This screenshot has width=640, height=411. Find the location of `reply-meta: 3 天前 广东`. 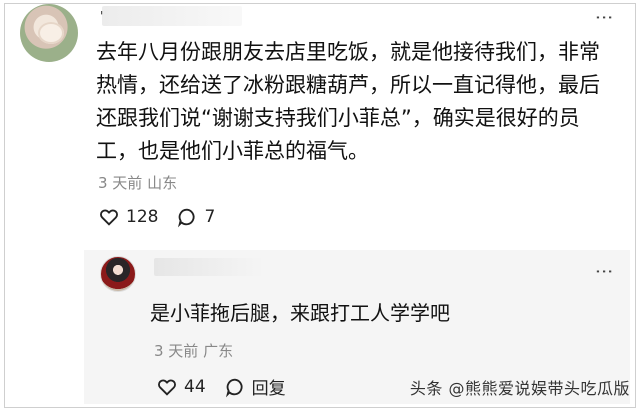

reply-meta: 3 天前 广东 is located at coordinates (194, 351).